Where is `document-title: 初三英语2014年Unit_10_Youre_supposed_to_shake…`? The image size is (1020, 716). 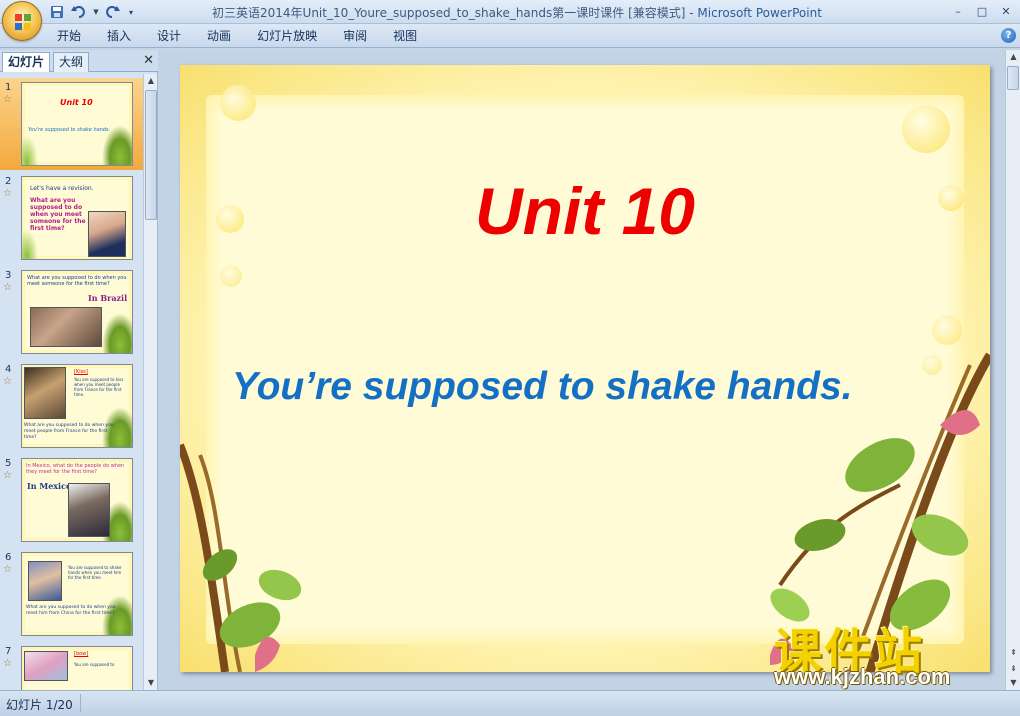
document-title: 初三英语2014年Unit_10_Youre_supposed_to_shake… is located at coordinates (449, 13).